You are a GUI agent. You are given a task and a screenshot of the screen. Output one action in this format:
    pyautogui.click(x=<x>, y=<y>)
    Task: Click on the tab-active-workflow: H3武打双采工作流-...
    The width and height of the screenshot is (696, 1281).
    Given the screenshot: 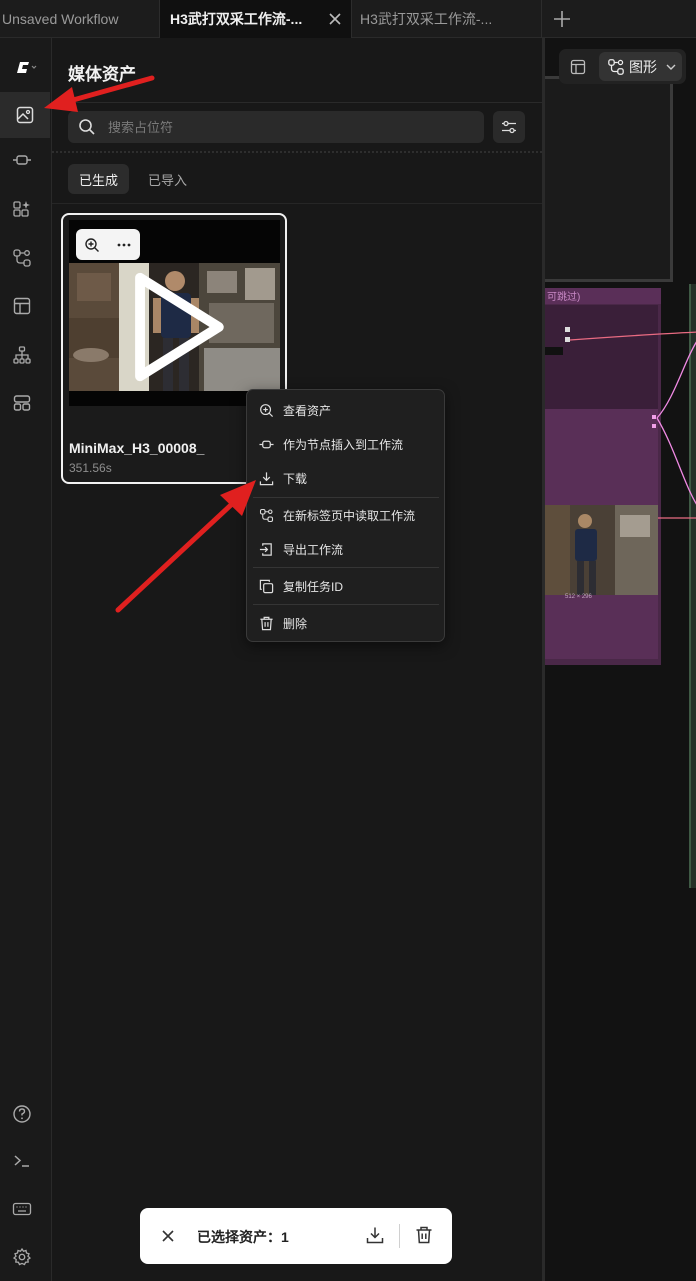 What is the action you would take?
    pyautogui.click(x=256, y=19)
    